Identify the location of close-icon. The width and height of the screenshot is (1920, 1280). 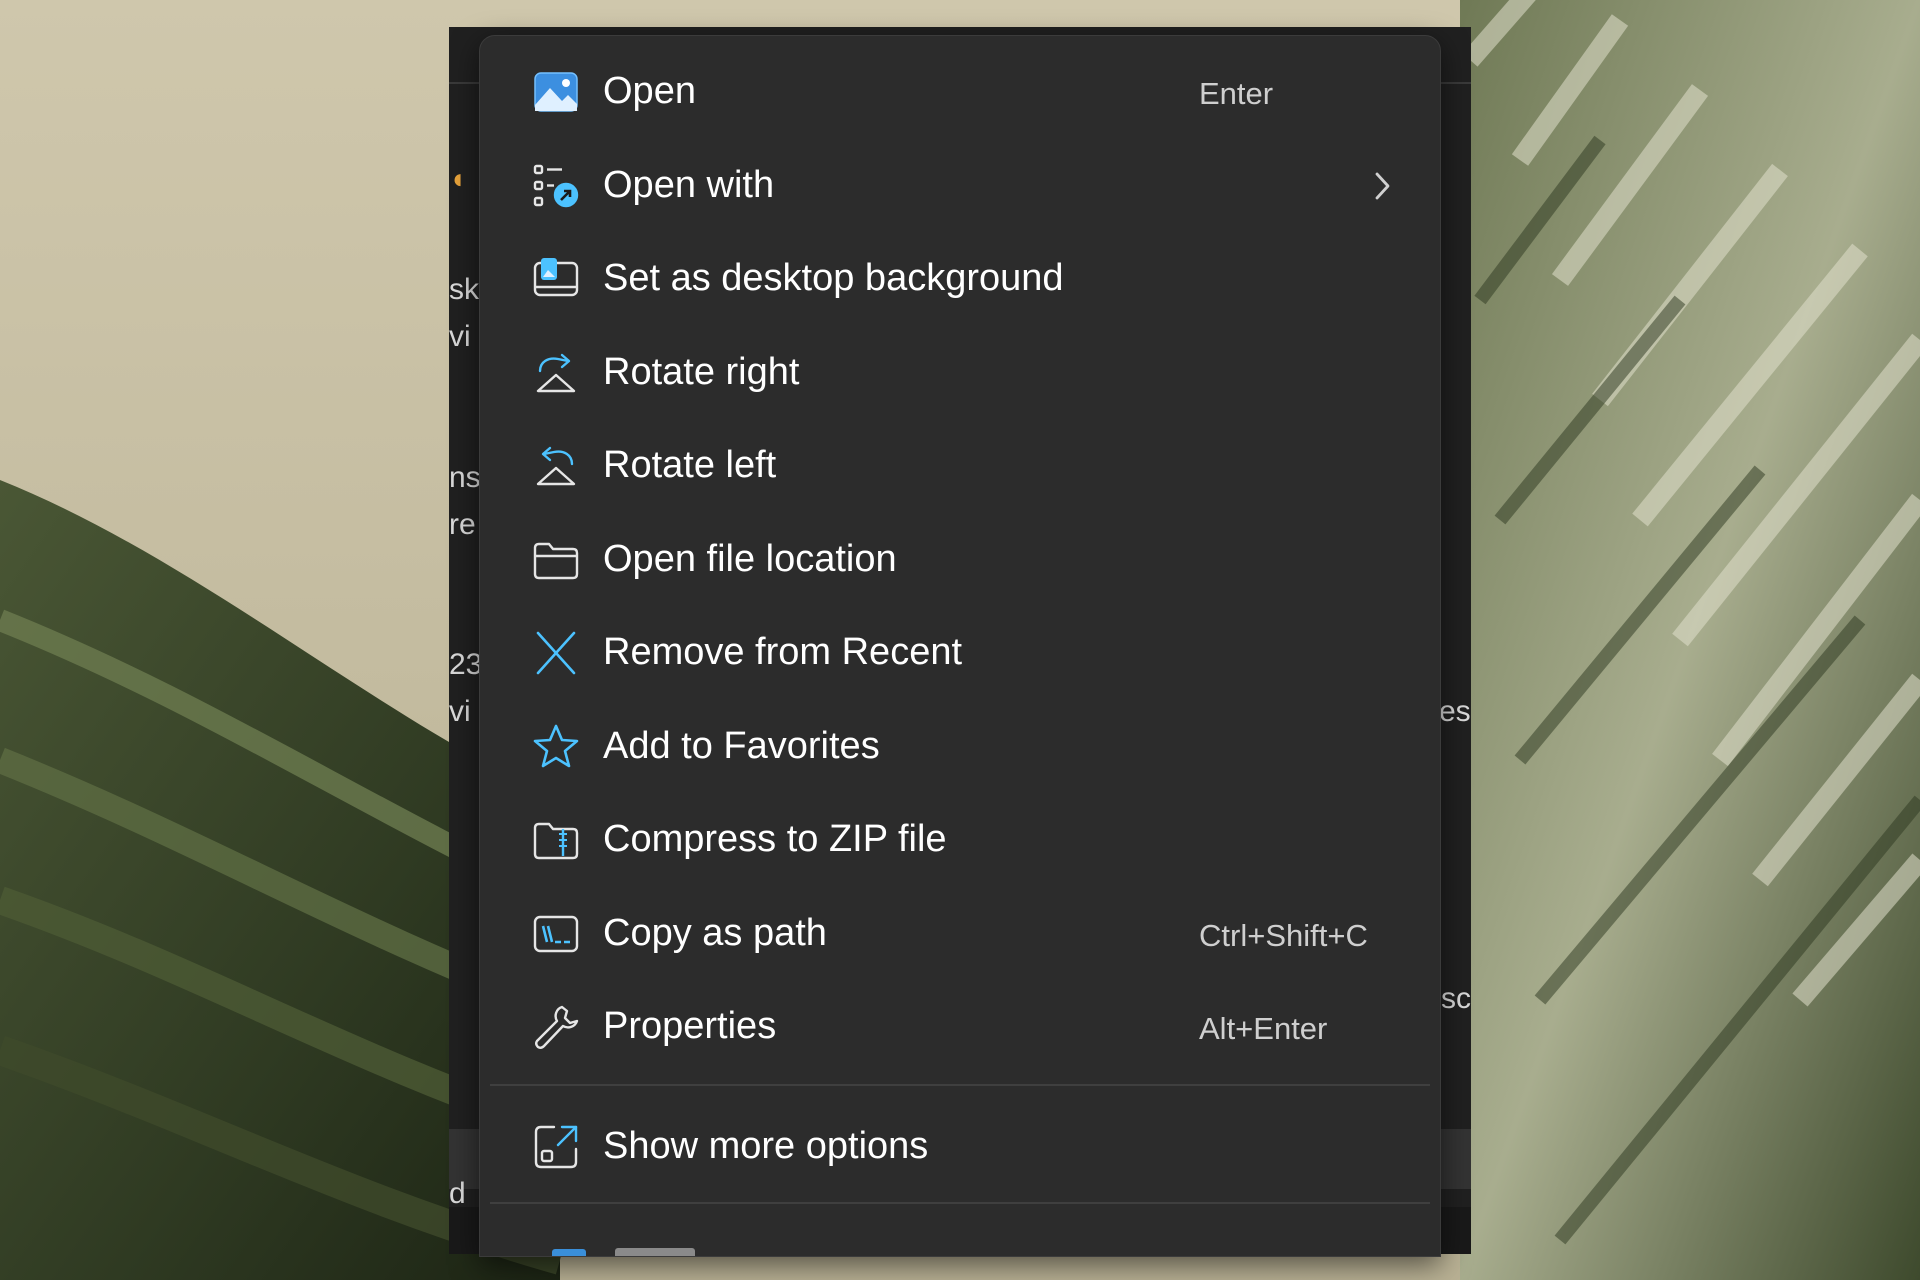
(556, 653).